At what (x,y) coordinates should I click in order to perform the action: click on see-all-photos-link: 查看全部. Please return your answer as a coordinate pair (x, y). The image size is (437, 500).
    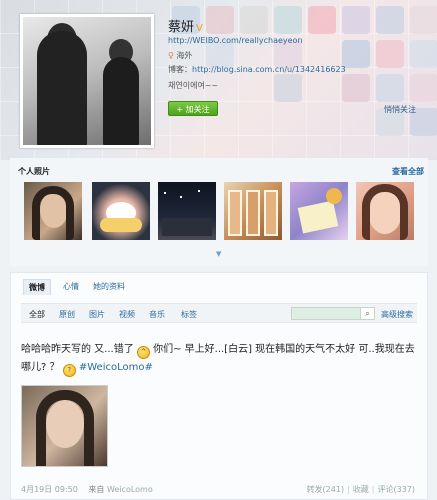
    Looking at the image, I should click on (408, 171).